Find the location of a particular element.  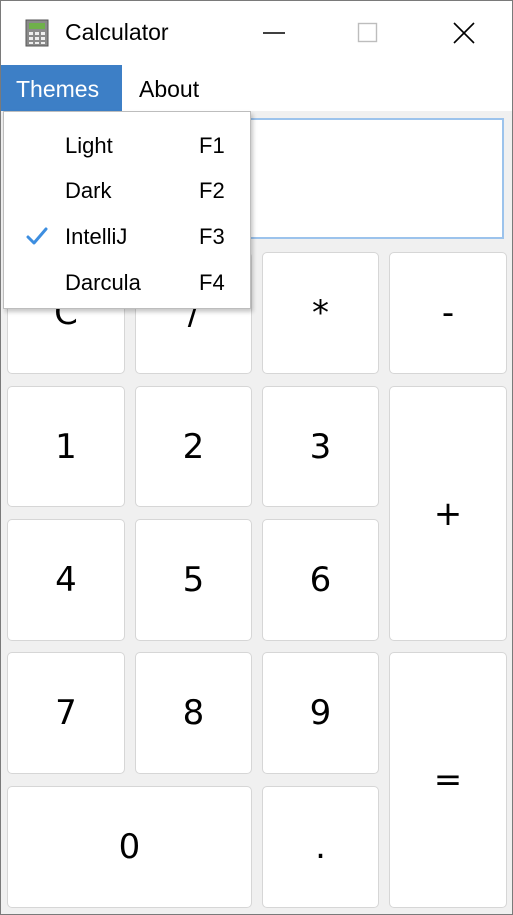

maximize-button is located at coordinates (367, 33).